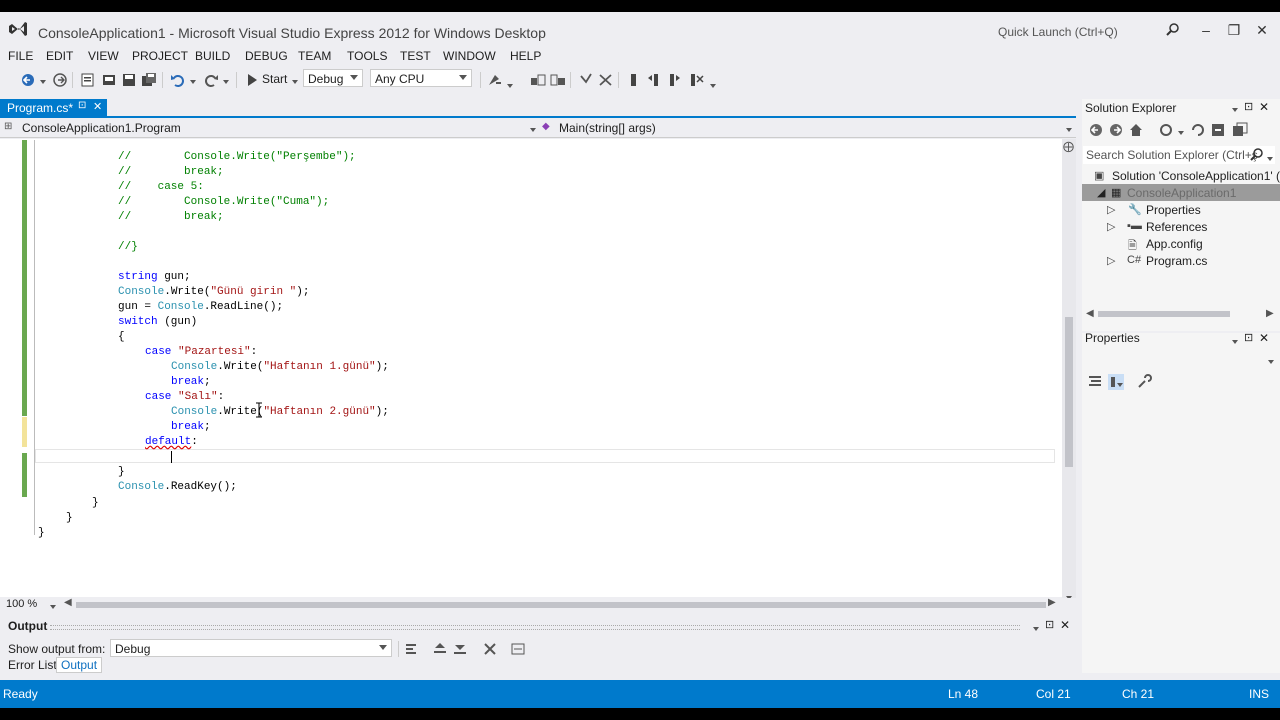  I want to click on undo-icon, so click(178, 80).